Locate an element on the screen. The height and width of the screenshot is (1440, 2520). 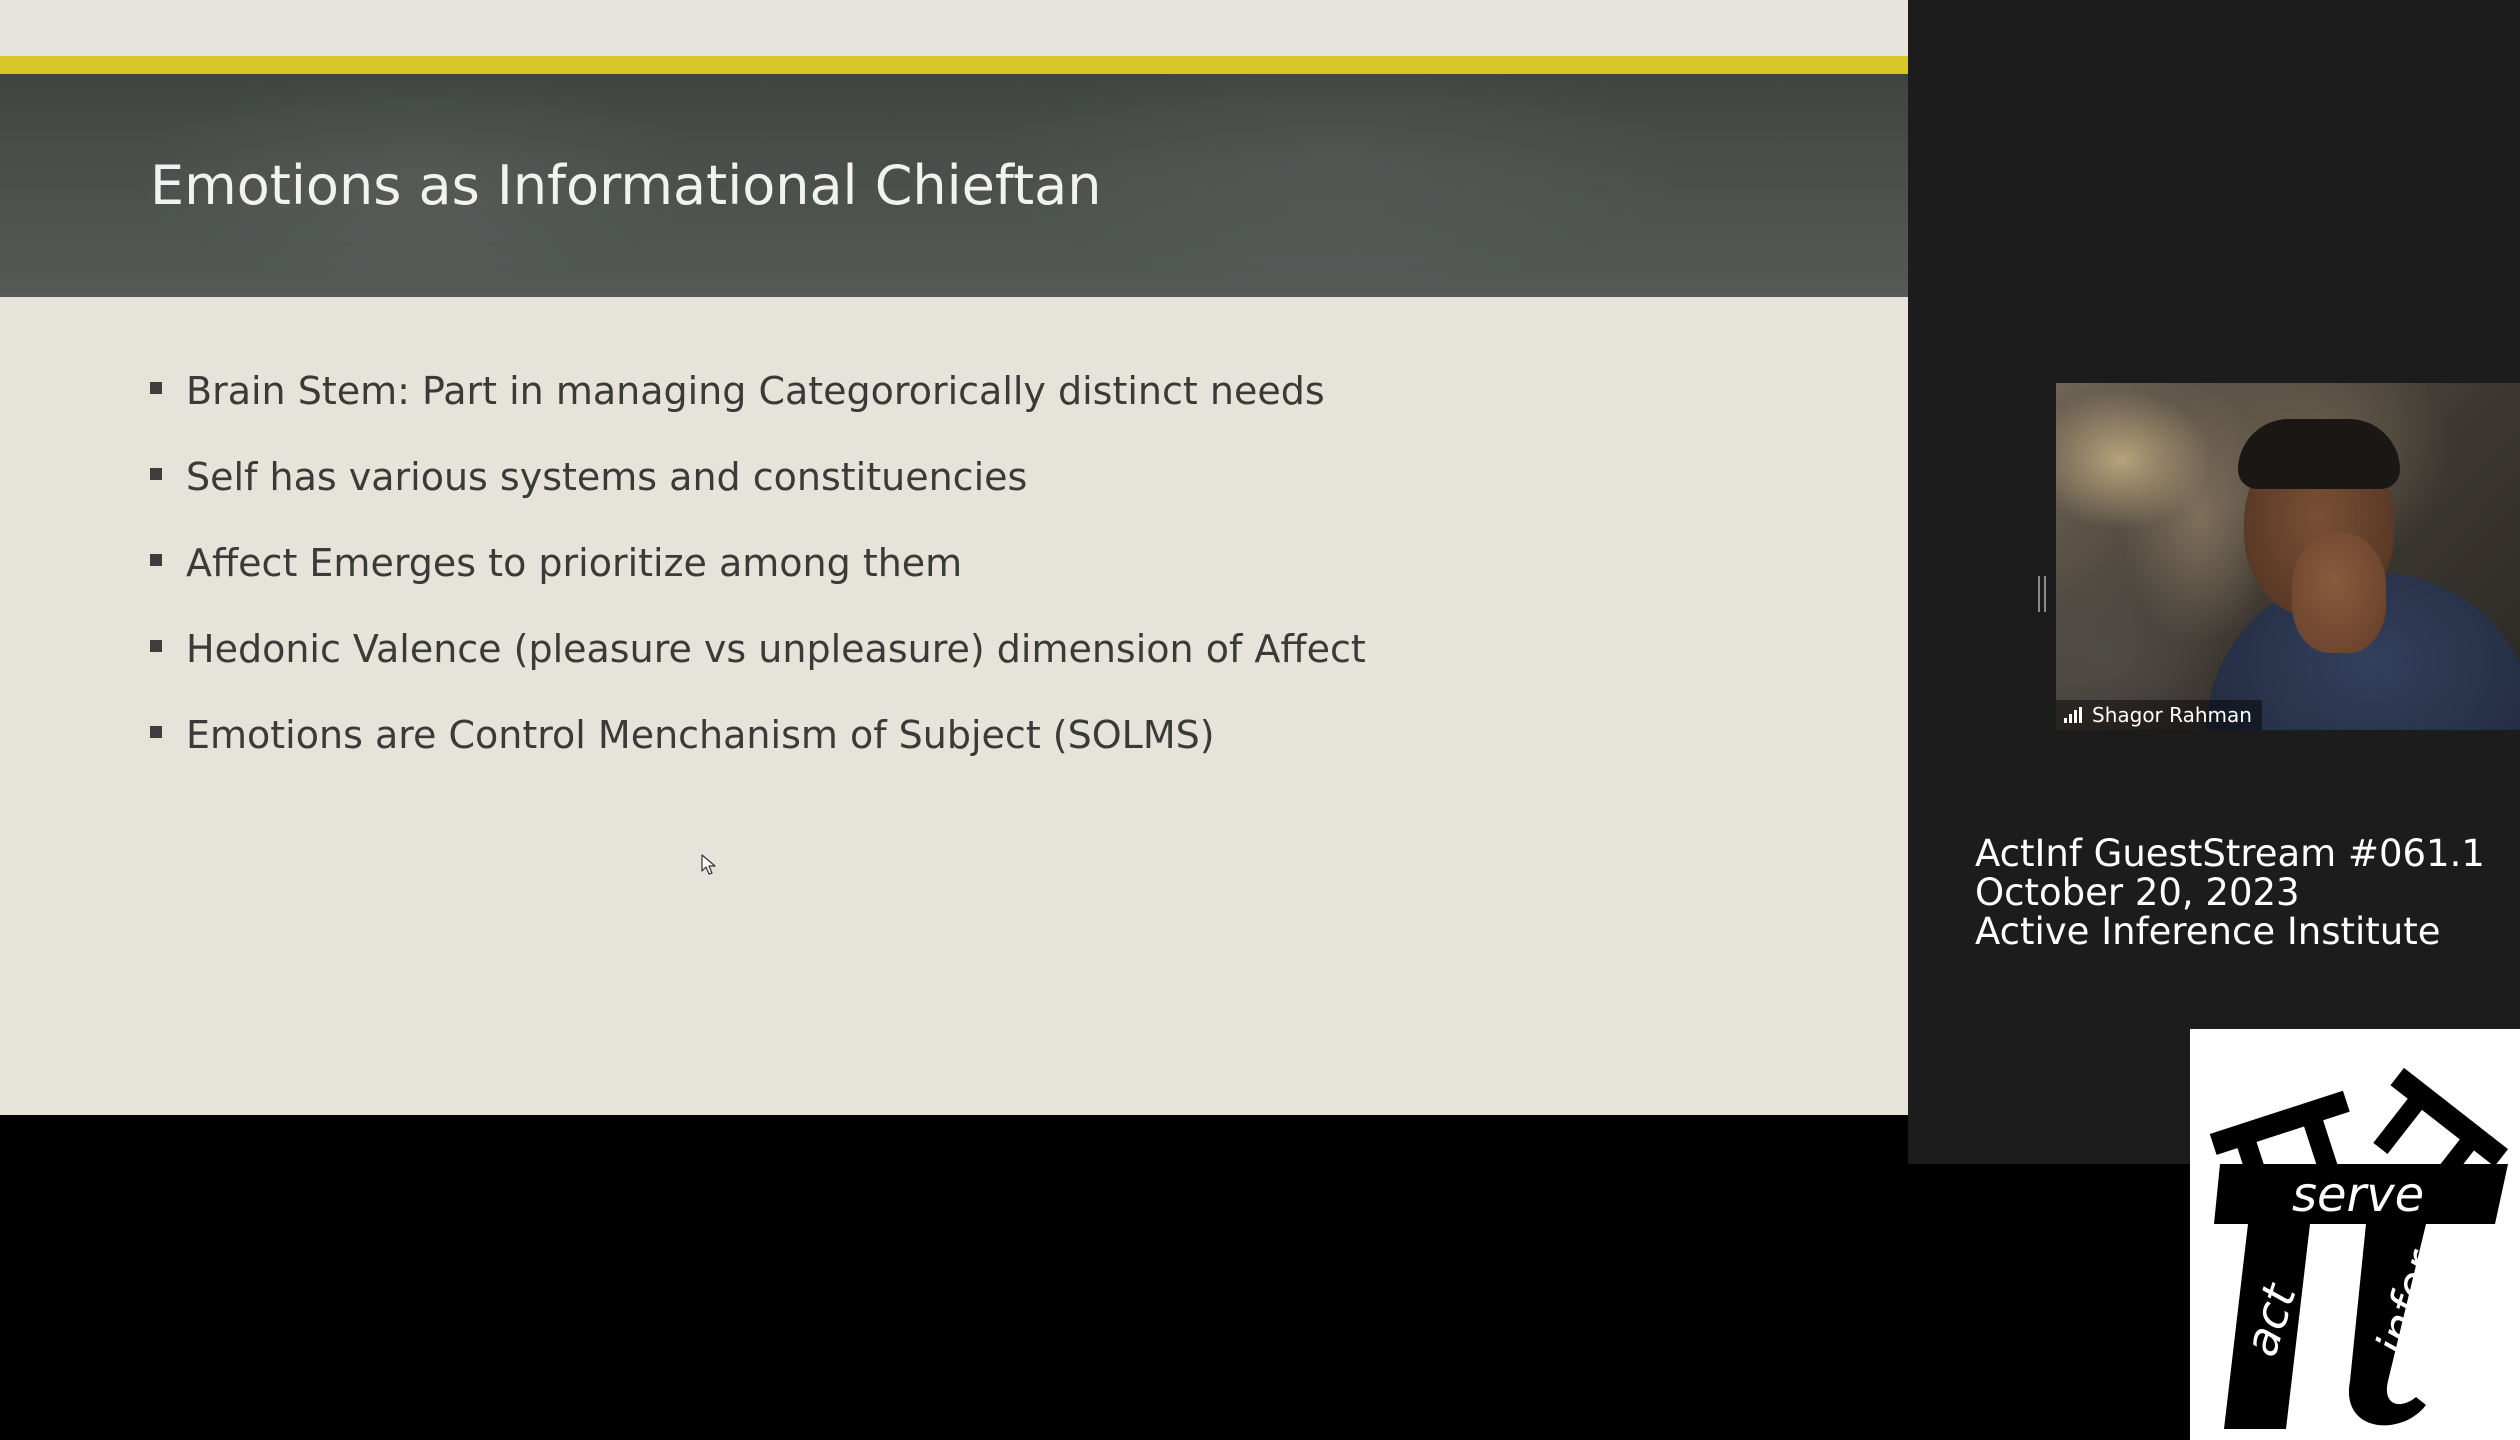
participant-name: Shagor Rahman is located at coordinates (2172, 715).